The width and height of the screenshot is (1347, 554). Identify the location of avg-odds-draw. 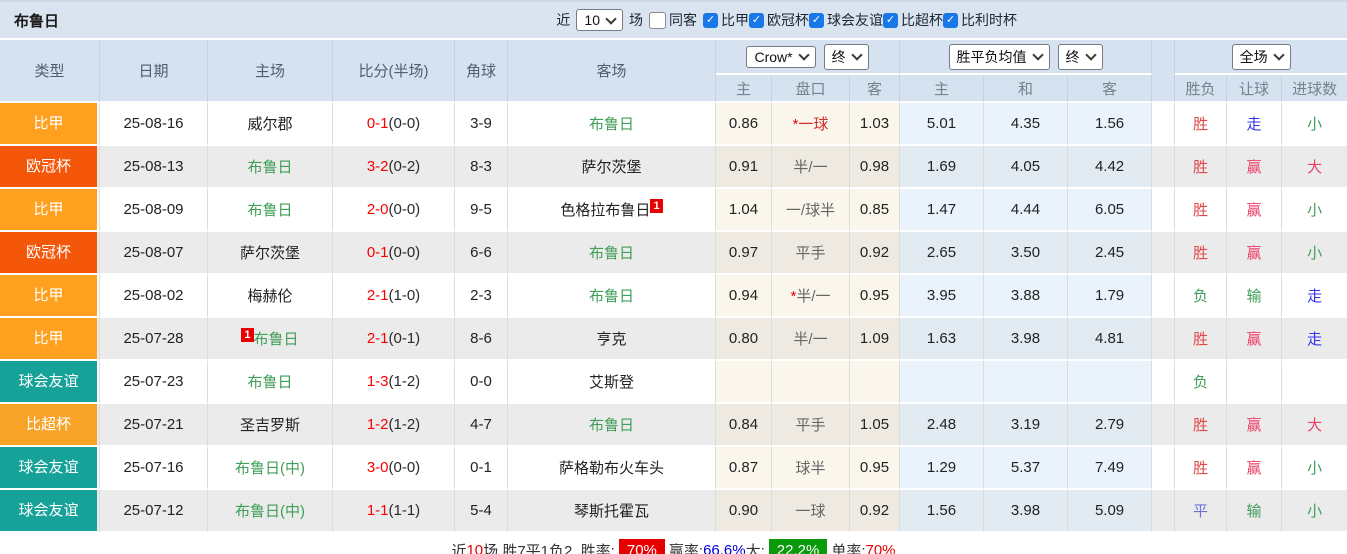
(1026, 382).